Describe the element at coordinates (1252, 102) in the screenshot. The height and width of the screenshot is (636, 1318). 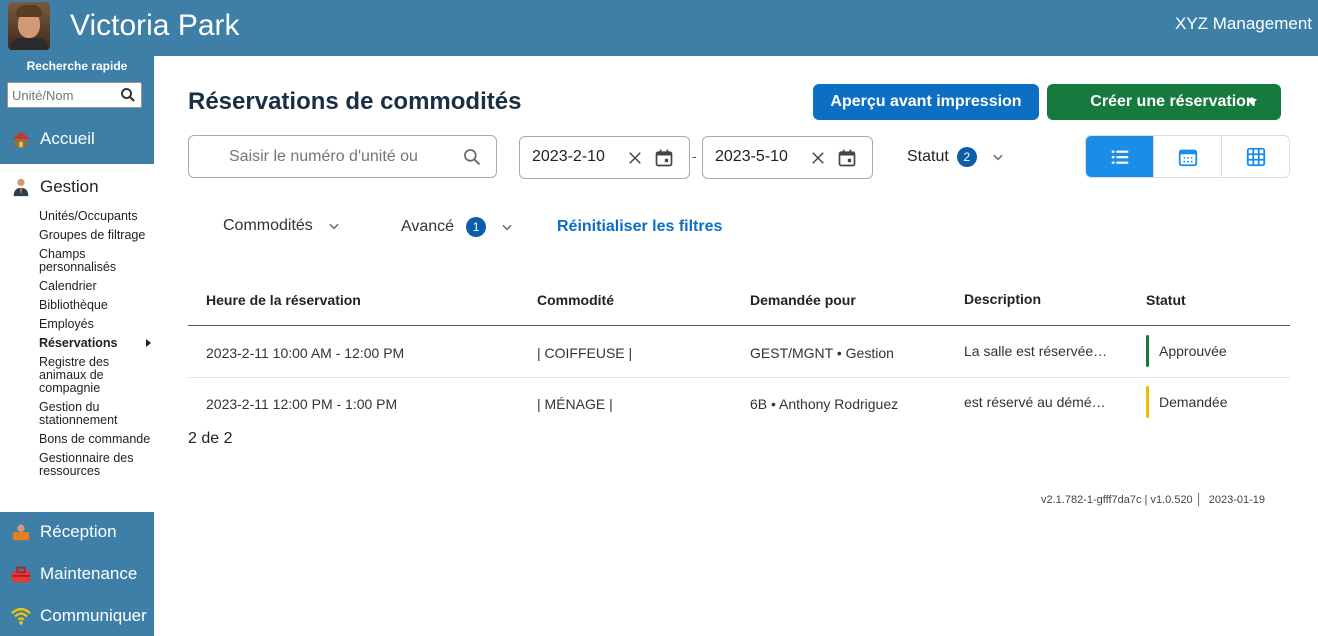
I see `caret-down-icon` at that location.